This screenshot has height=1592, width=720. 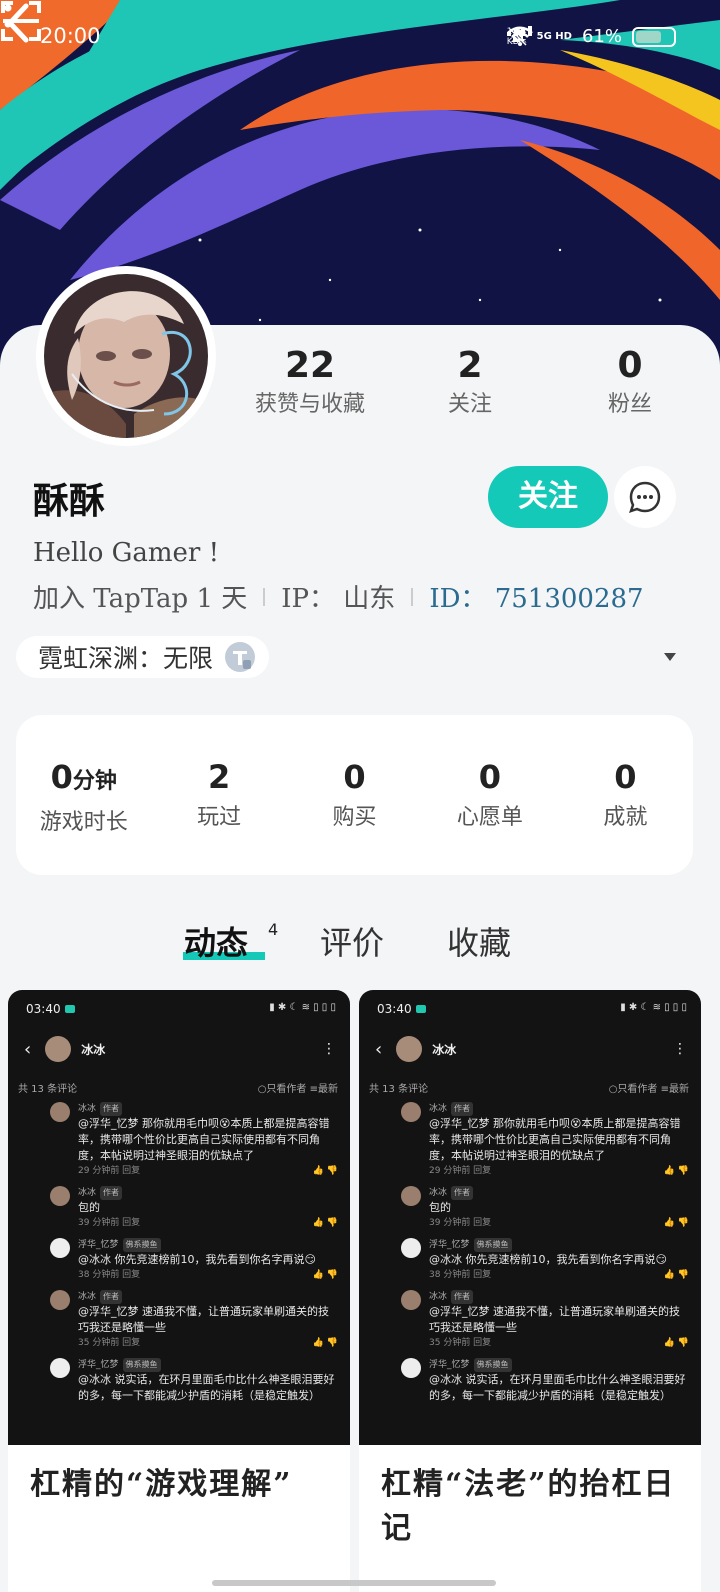 I want to click on favorite-game-label: 霓虹深渊：无限, so click(x=126, y=658).